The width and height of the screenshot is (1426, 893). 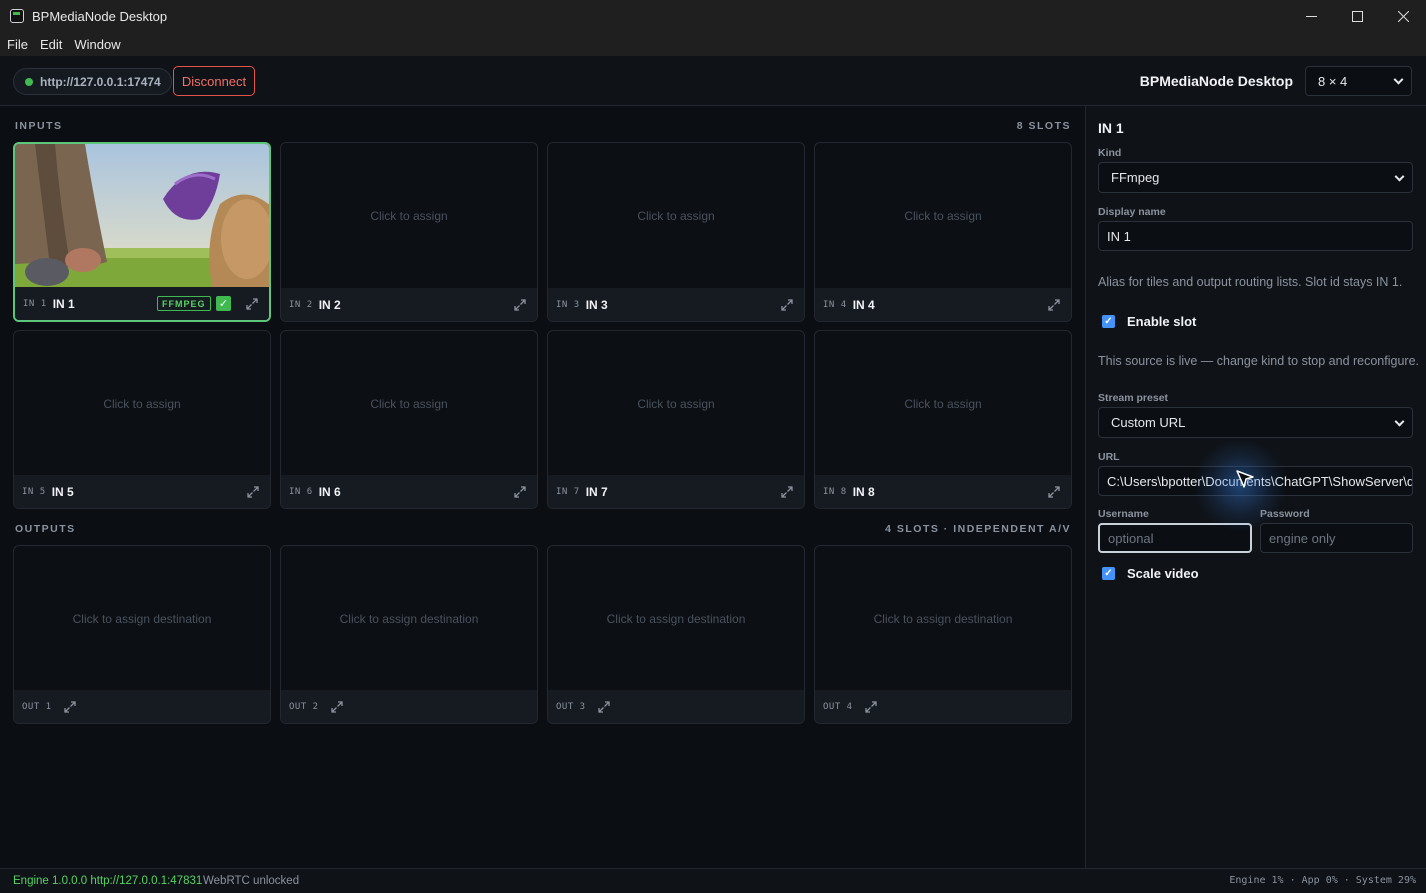 I want to click on slot-name: IN 6, so click(x=329, y=491).